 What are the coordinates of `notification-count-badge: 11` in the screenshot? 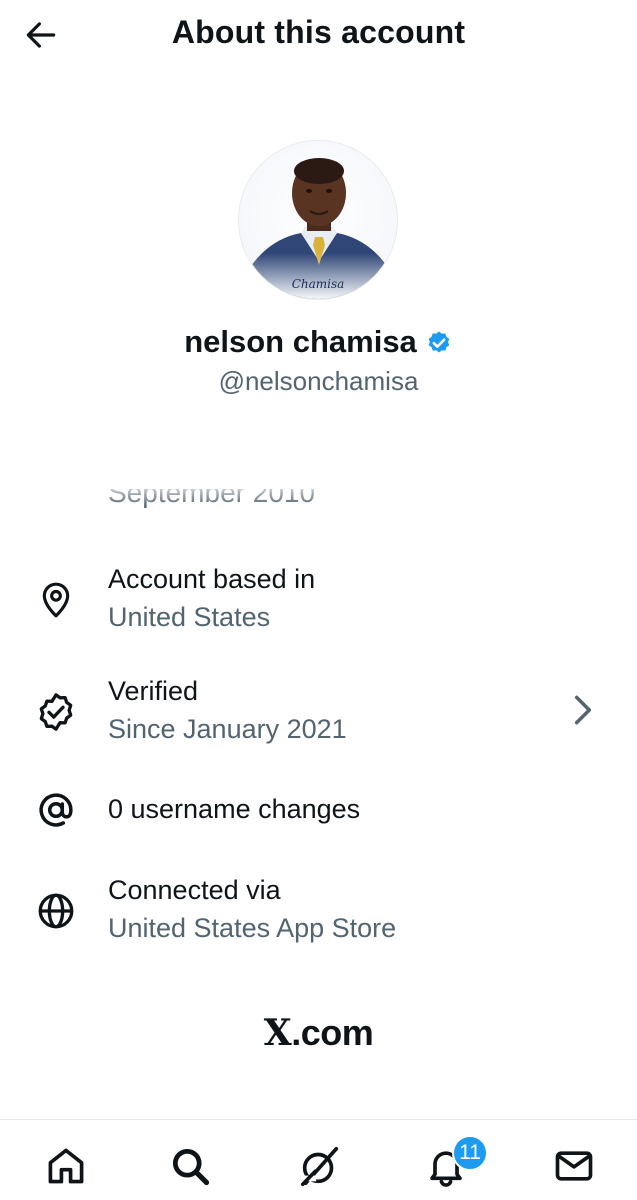 It's located at (470, 1153).